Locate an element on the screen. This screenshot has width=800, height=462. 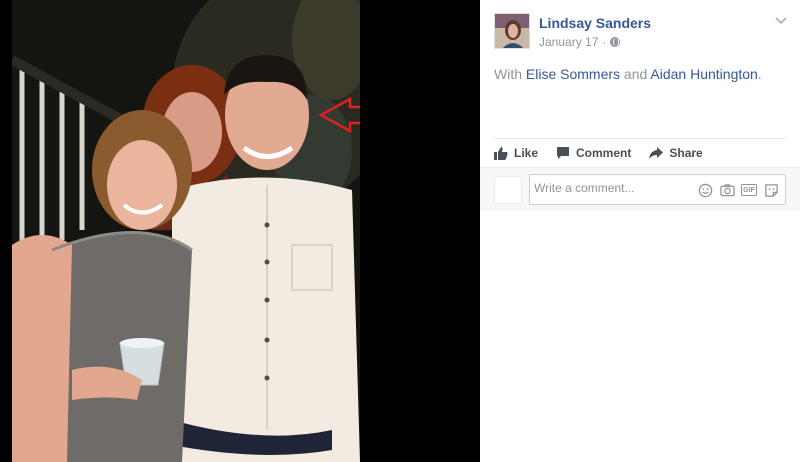
post-meta: January 17 · is located at coordinates (580, 42).